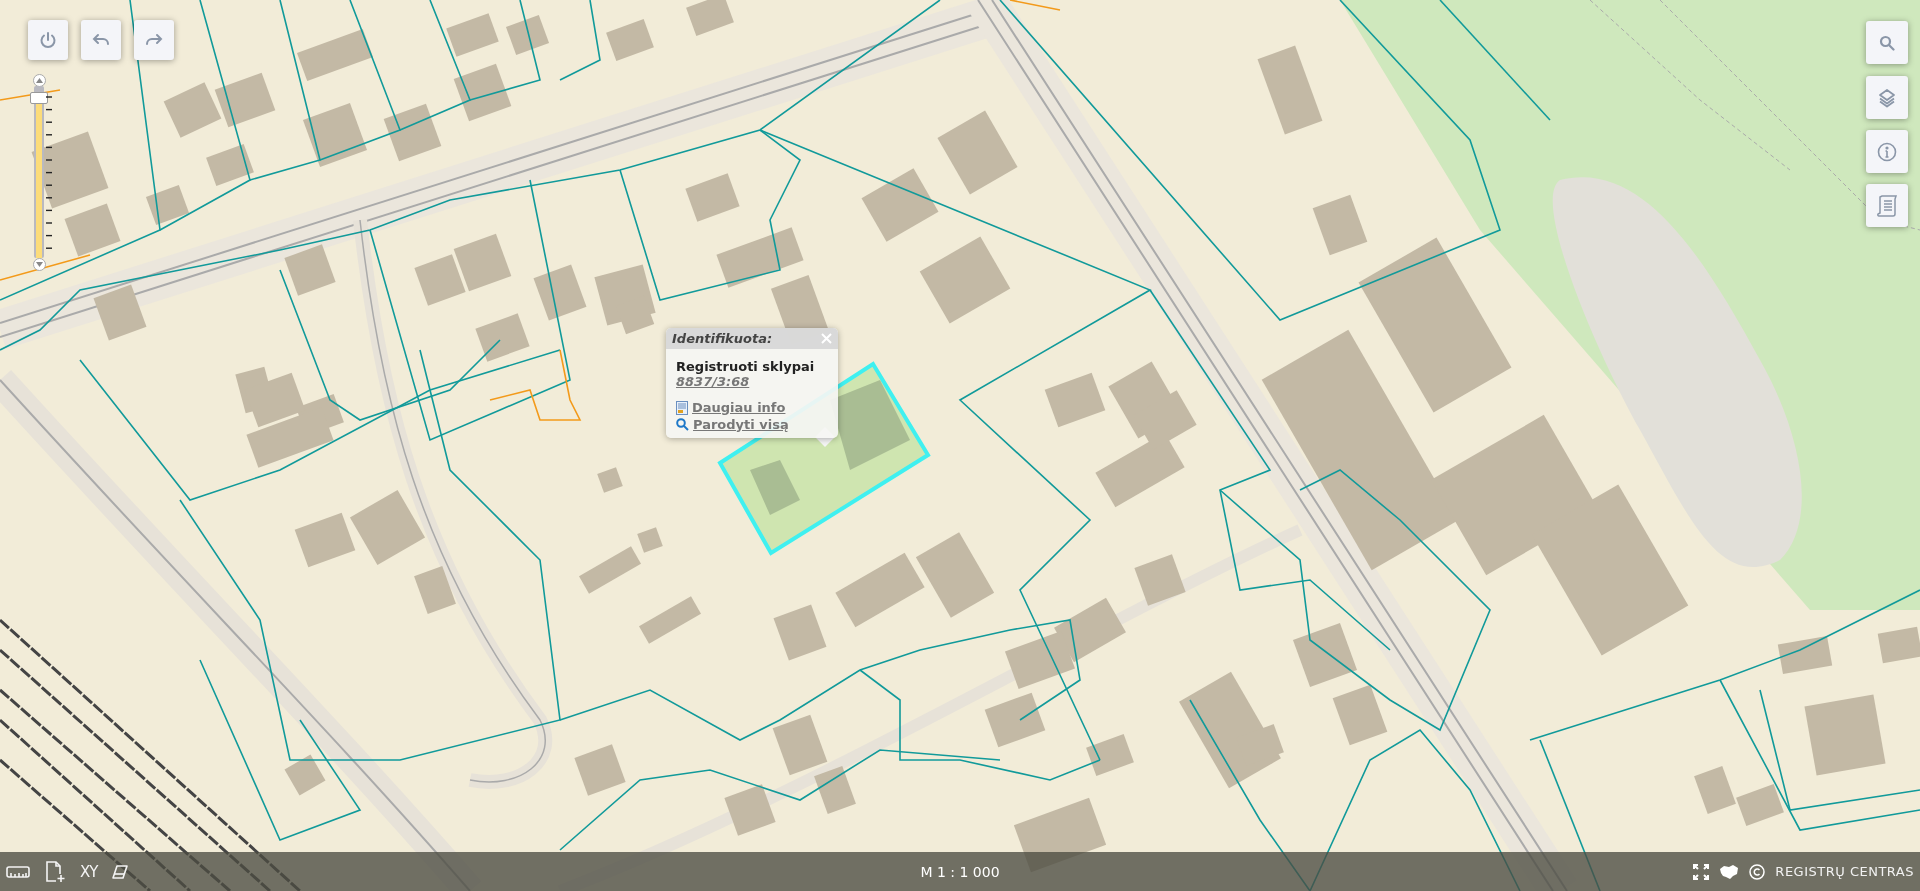 This screenshot has height=891, width=1920. Describe the element at coordinates (826, 338) in the screenshot. I see `close-icon` at that location.